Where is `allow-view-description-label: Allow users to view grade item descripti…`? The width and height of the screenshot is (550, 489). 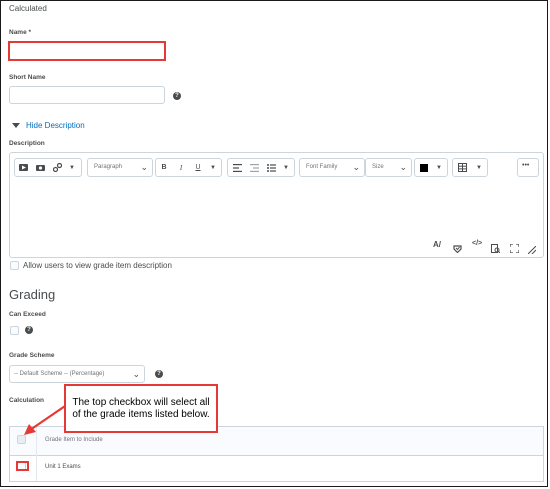 allow-view-description-label: Allow users to view grade item descripti… is located at coordinates (97, 265).